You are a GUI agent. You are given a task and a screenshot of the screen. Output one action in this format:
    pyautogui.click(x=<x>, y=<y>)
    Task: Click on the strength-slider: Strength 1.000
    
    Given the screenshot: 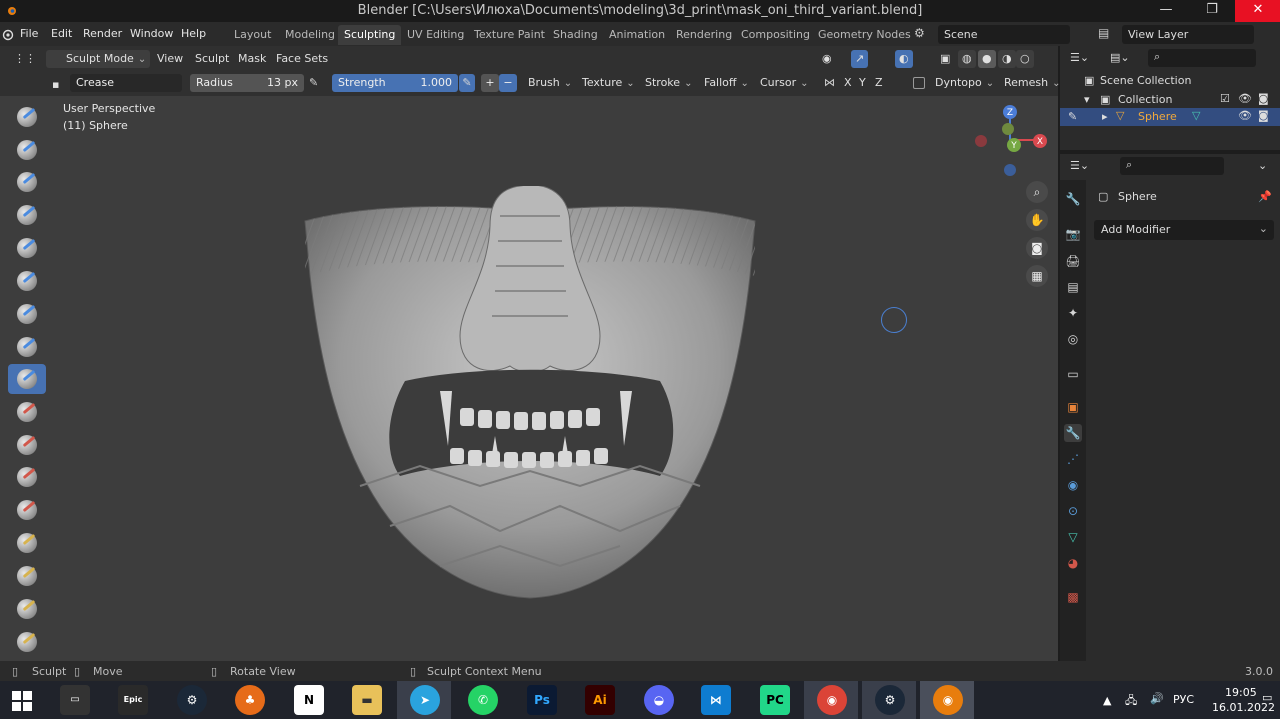 What is the action you would take?
    pyautogui.click(x=395, y=83)
    